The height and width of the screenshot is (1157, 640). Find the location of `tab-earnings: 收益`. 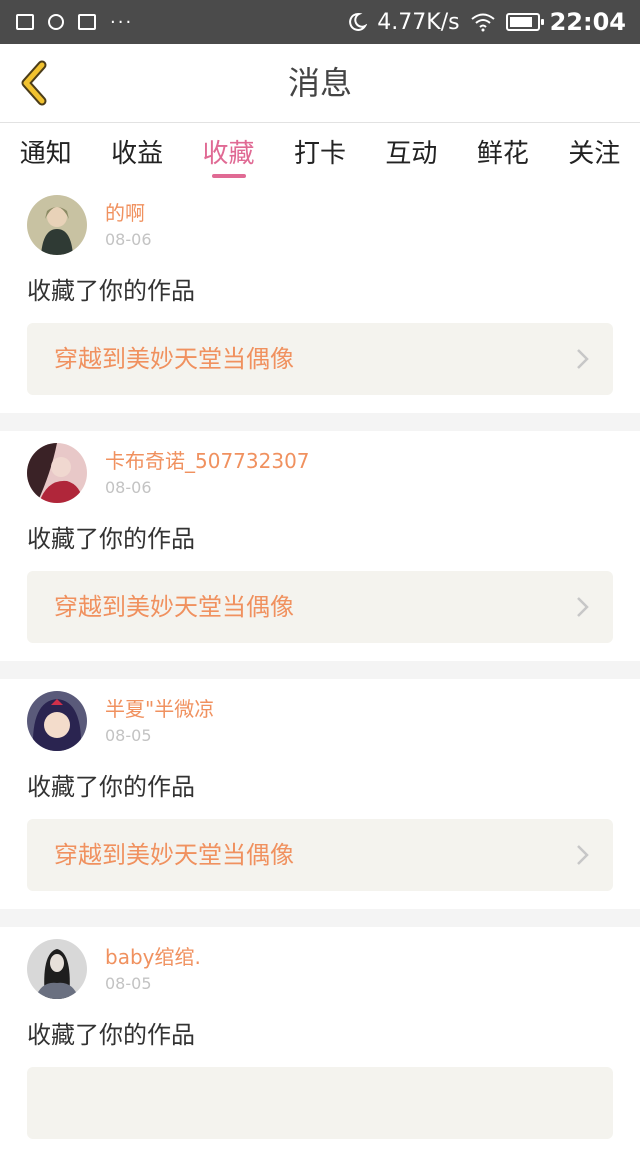

tab-earnings: 收益 is located at coordinates (136, 153).